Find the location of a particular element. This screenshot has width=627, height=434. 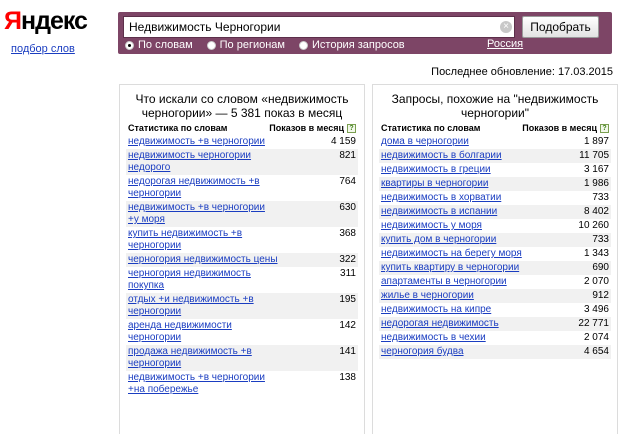

table-row: аренда недвижимости черногории 142 is located at coordinates (242, 332).